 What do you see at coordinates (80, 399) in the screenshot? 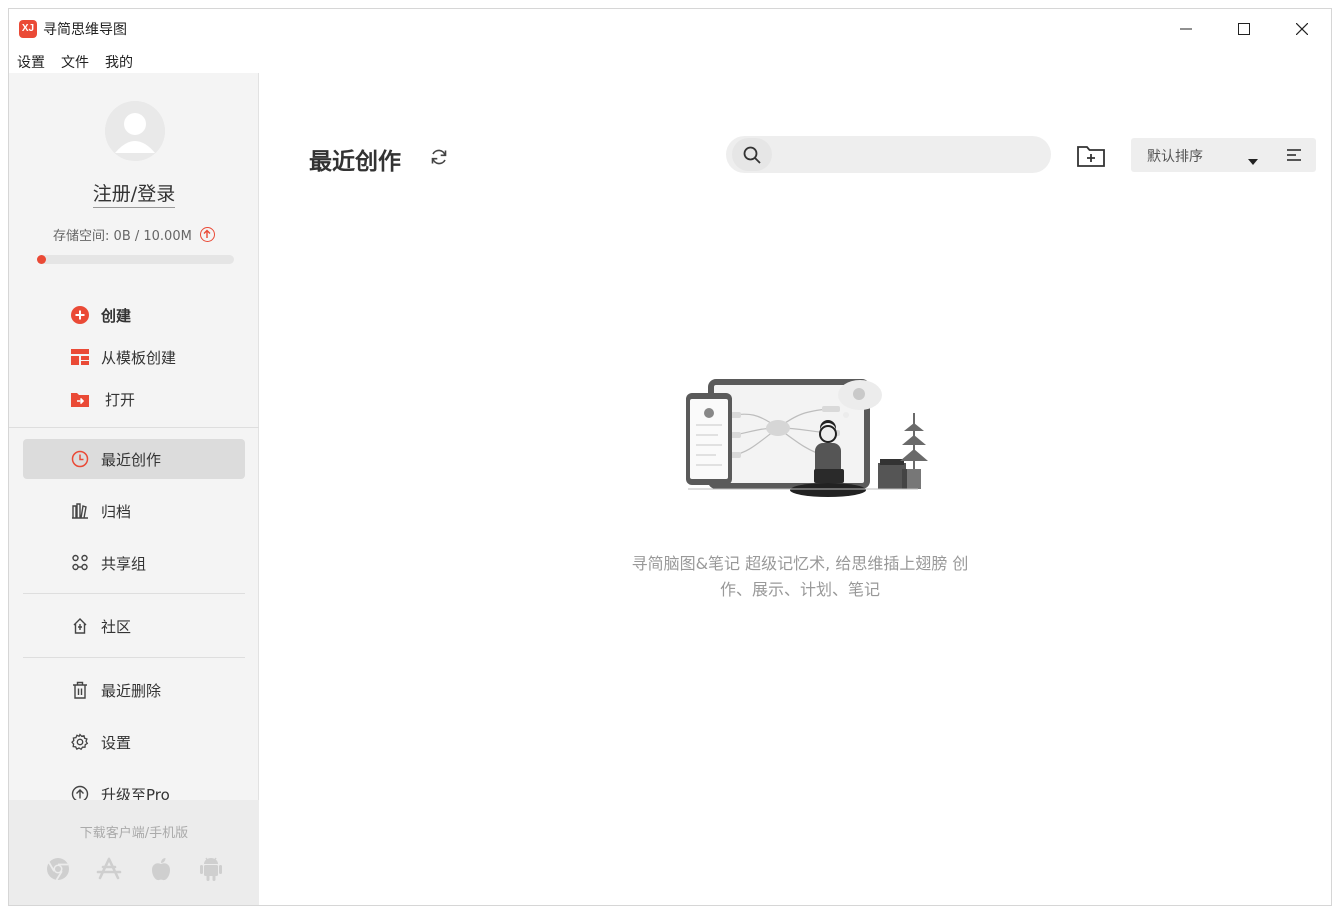
I see `open-folder-icon` at bounding box center [80, 399].